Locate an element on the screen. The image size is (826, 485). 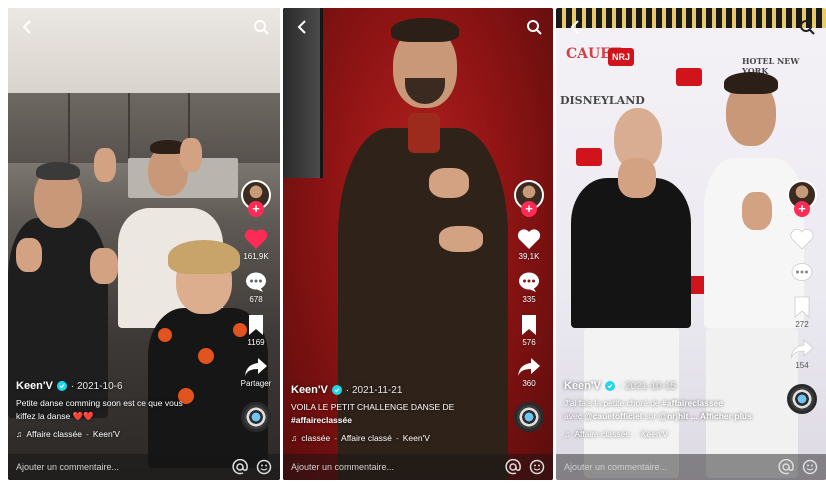
post-date: 2021-11-21 is located at coordinates (377, 390).